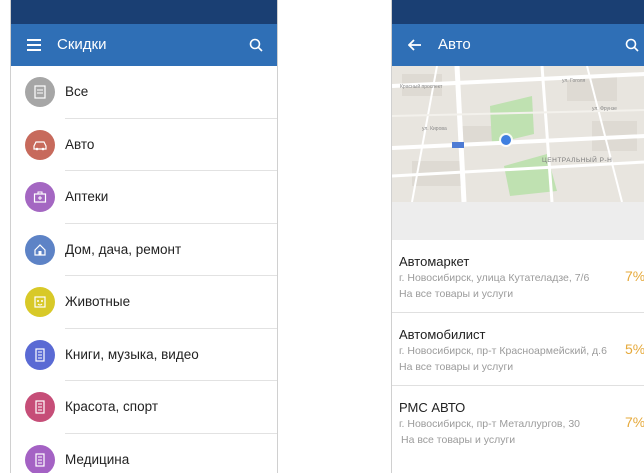 This screenshot has height=473, width=644. Describe the element at coordinates (634, 349) in the screenshot. I see `shop-discount: 5%` at that location.